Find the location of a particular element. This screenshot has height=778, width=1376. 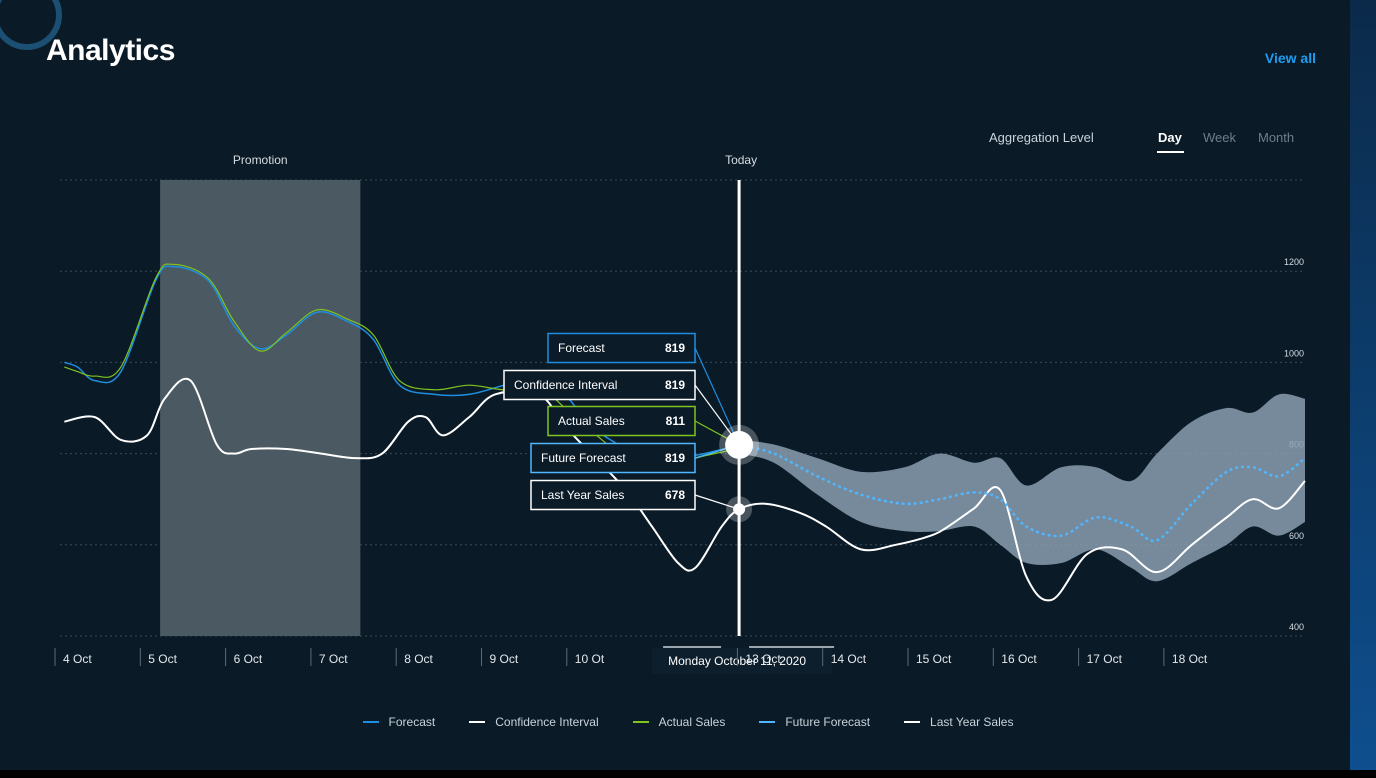

legend-label: Last Year Sales is located at coordinates (972, 722).